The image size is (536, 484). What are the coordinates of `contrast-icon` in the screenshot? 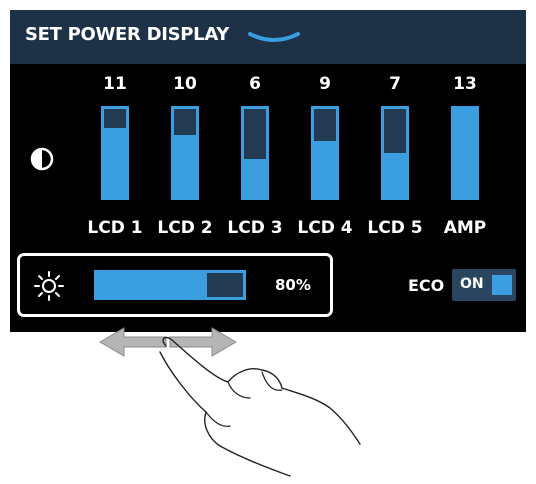 It's located at (42, 159).